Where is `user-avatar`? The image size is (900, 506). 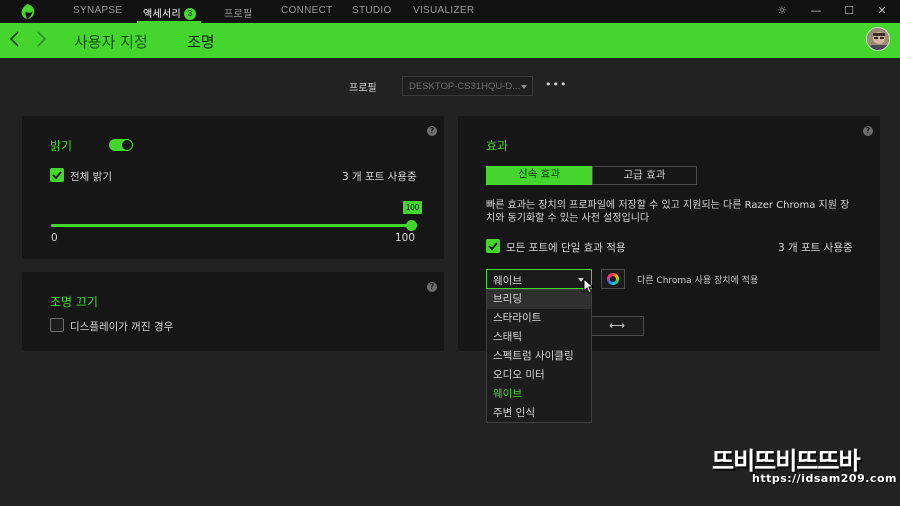
user-avatar is located at coordinates (878, 39).